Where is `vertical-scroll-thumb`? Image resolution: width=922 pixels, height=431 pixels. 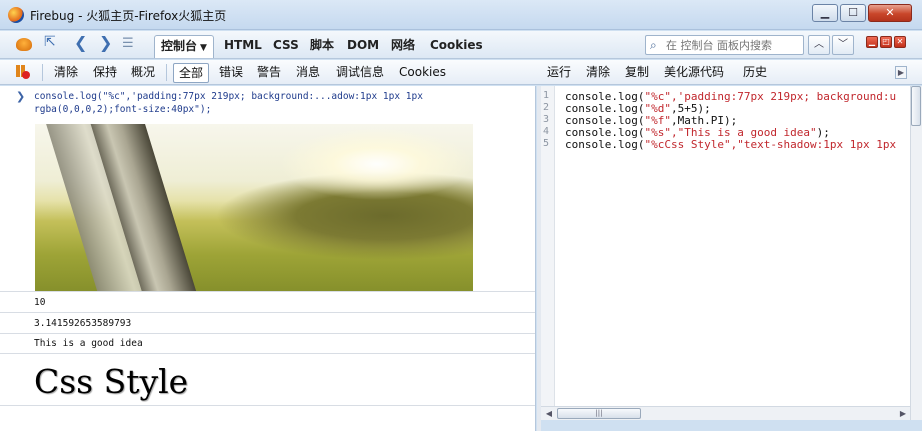
vertical-scroll-thumb is located at coordinates (916, 106).